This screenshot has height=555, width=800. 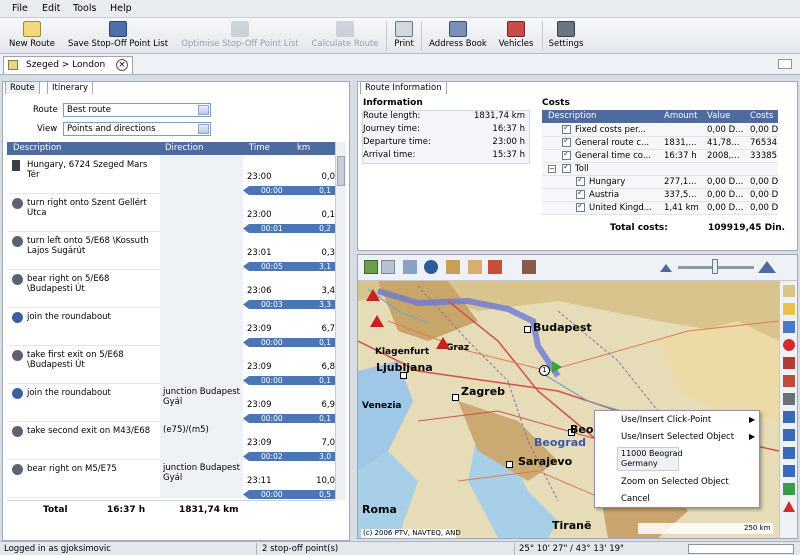 I want to click on col-description: Description, so click(x=37, y=148).